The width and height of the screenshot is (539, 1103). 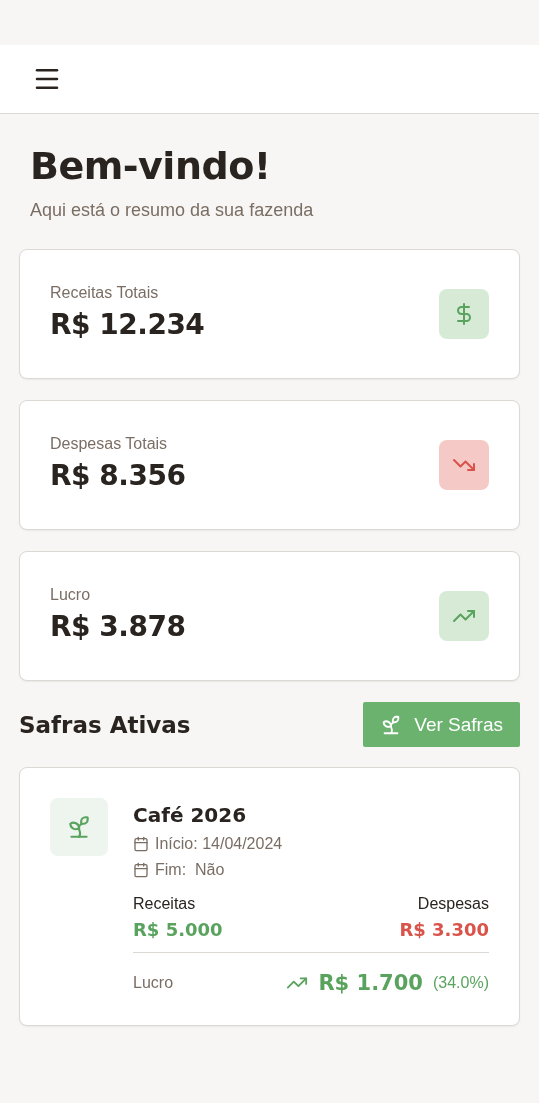 What do you see at coordinates (190, 870) in the screenshot?
I see `end-date: Fim: Não` at bounding box center [190, 870].